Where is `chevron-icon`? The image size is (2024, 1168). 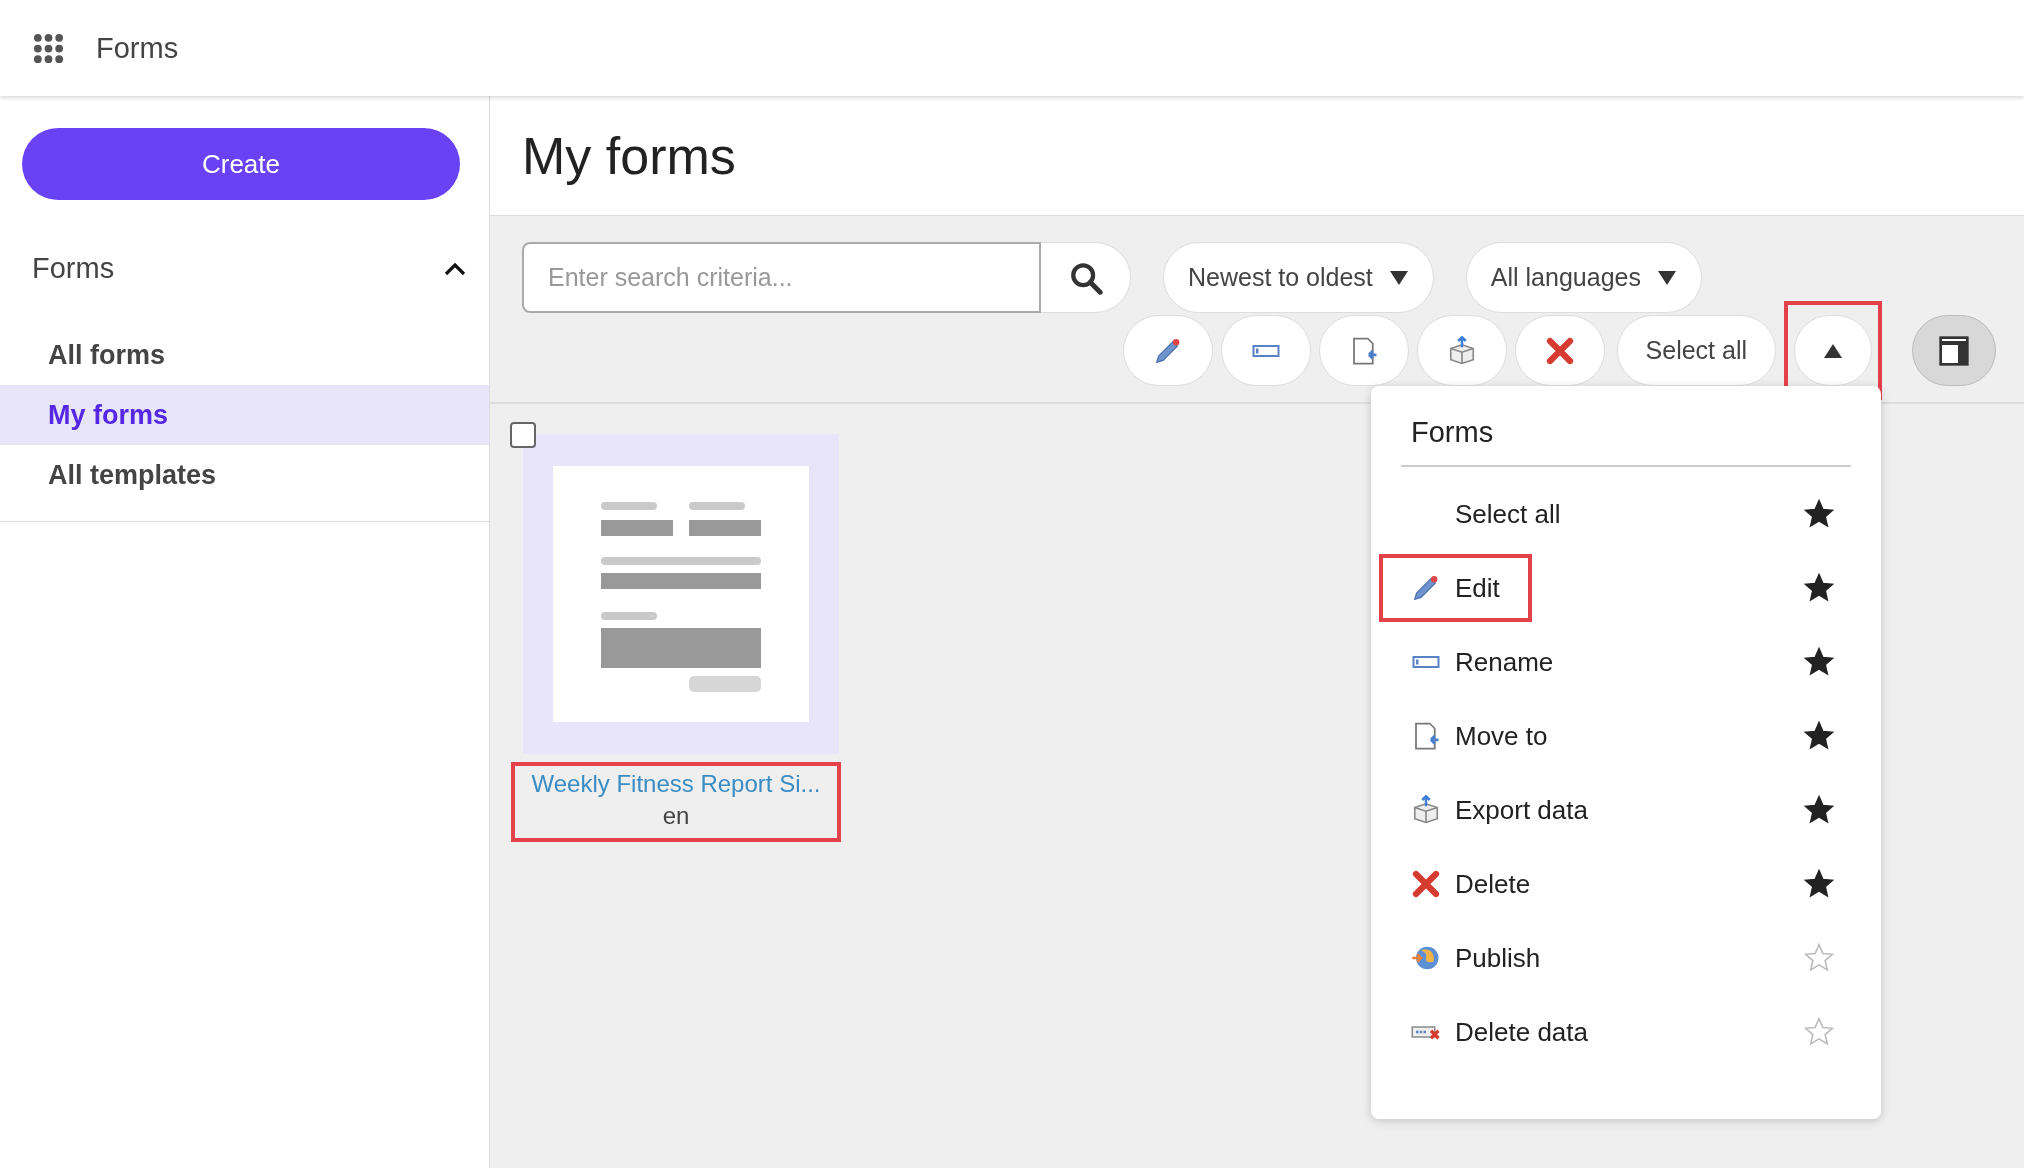
chevron-icon is located at coordinates (455, 268).